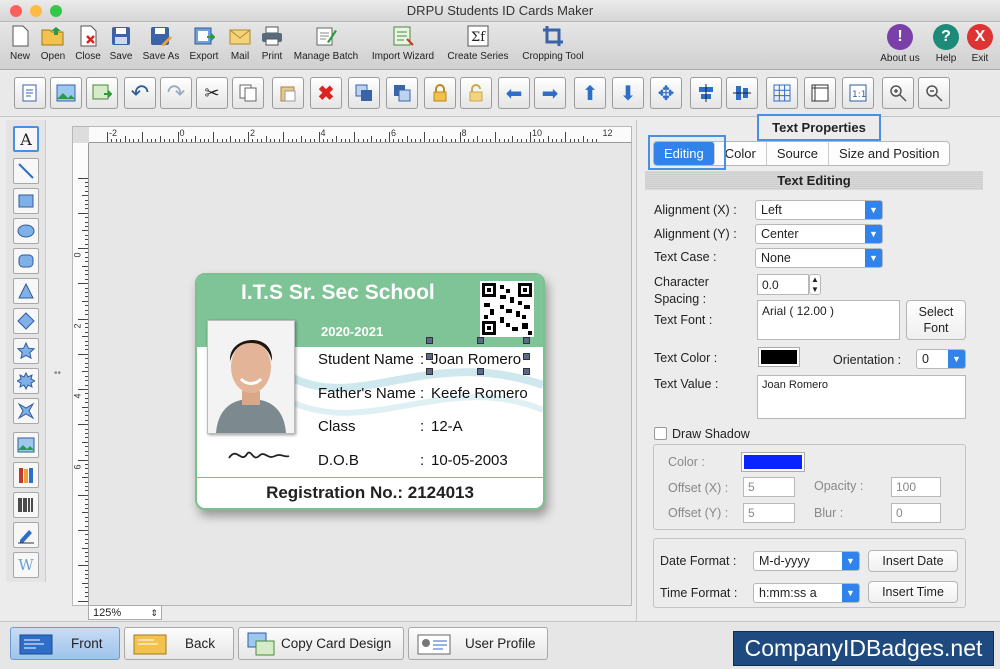 This screenshot has height=669, width=1000. Describe the element at coordinates (16, 11) in the screenshot. I see `close-window-icon` at that location.